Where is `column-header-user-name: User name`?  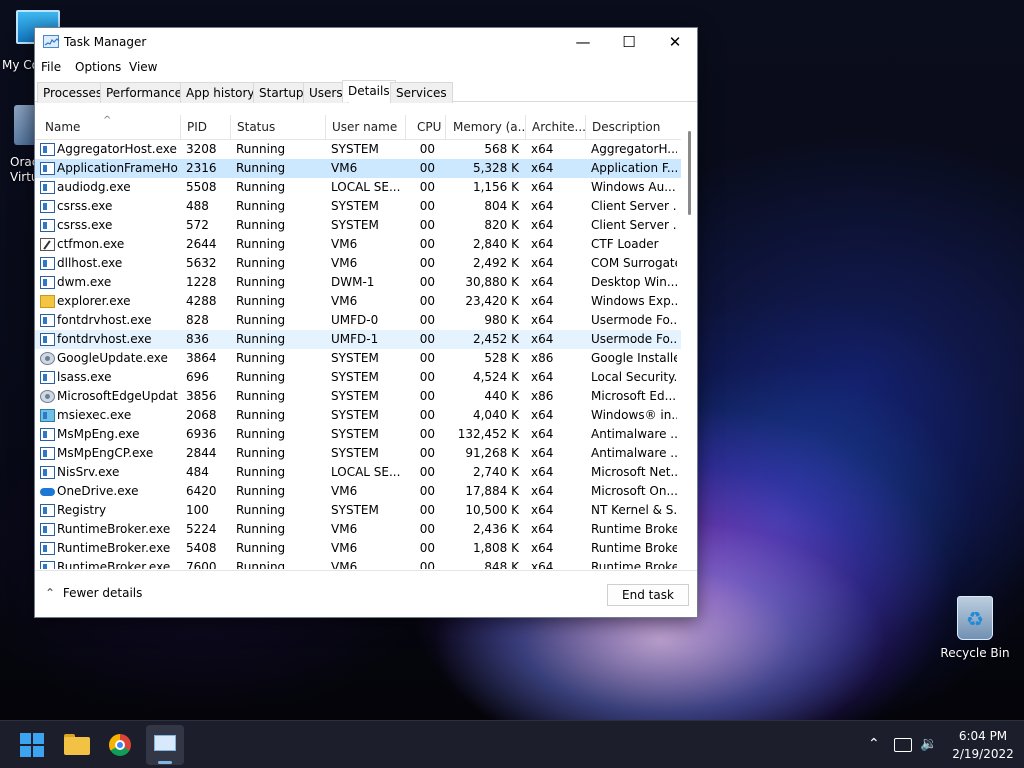
column-header-user-name: User name is located at coordinates (366, 127).